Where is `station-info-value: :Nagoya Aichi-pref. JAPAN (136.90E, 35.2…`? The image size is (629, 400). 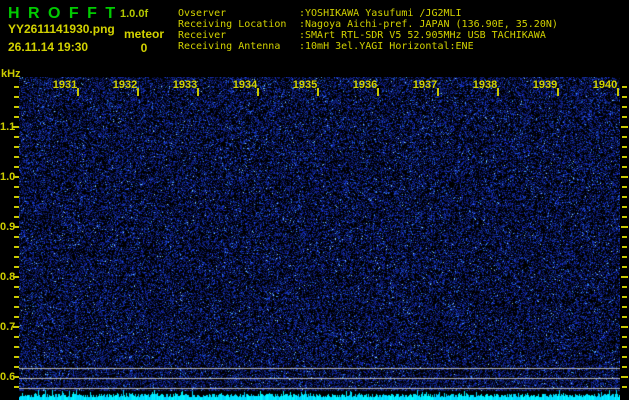 station-info-value: :Nagoya Aichi-pref. JAPAN (136.90E, 35.2… is located at coordinates (428, 24).